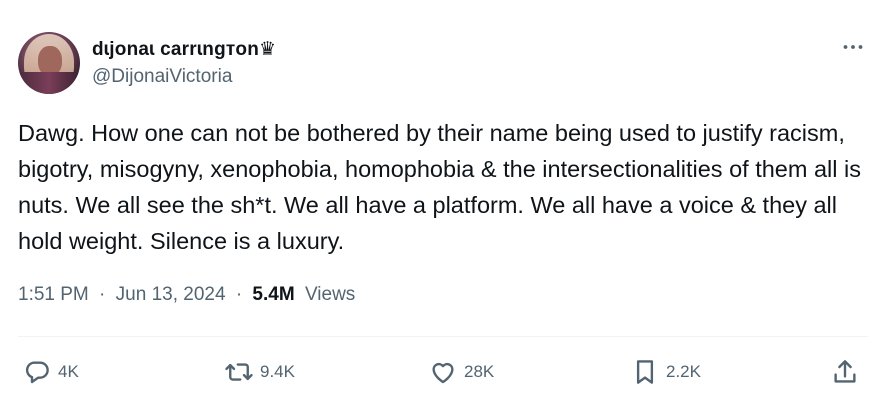  I want to click on like-button: 28K, so click(461, 372).